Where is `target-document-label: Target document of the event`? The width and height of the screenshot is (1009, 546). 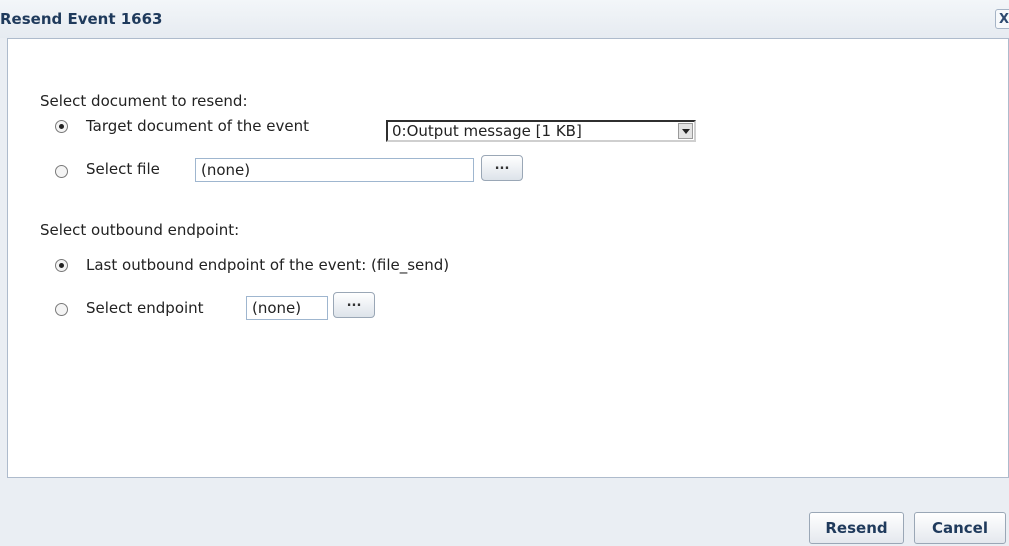 target-document-label: Target document of the event is located at coordinates (197, 126).